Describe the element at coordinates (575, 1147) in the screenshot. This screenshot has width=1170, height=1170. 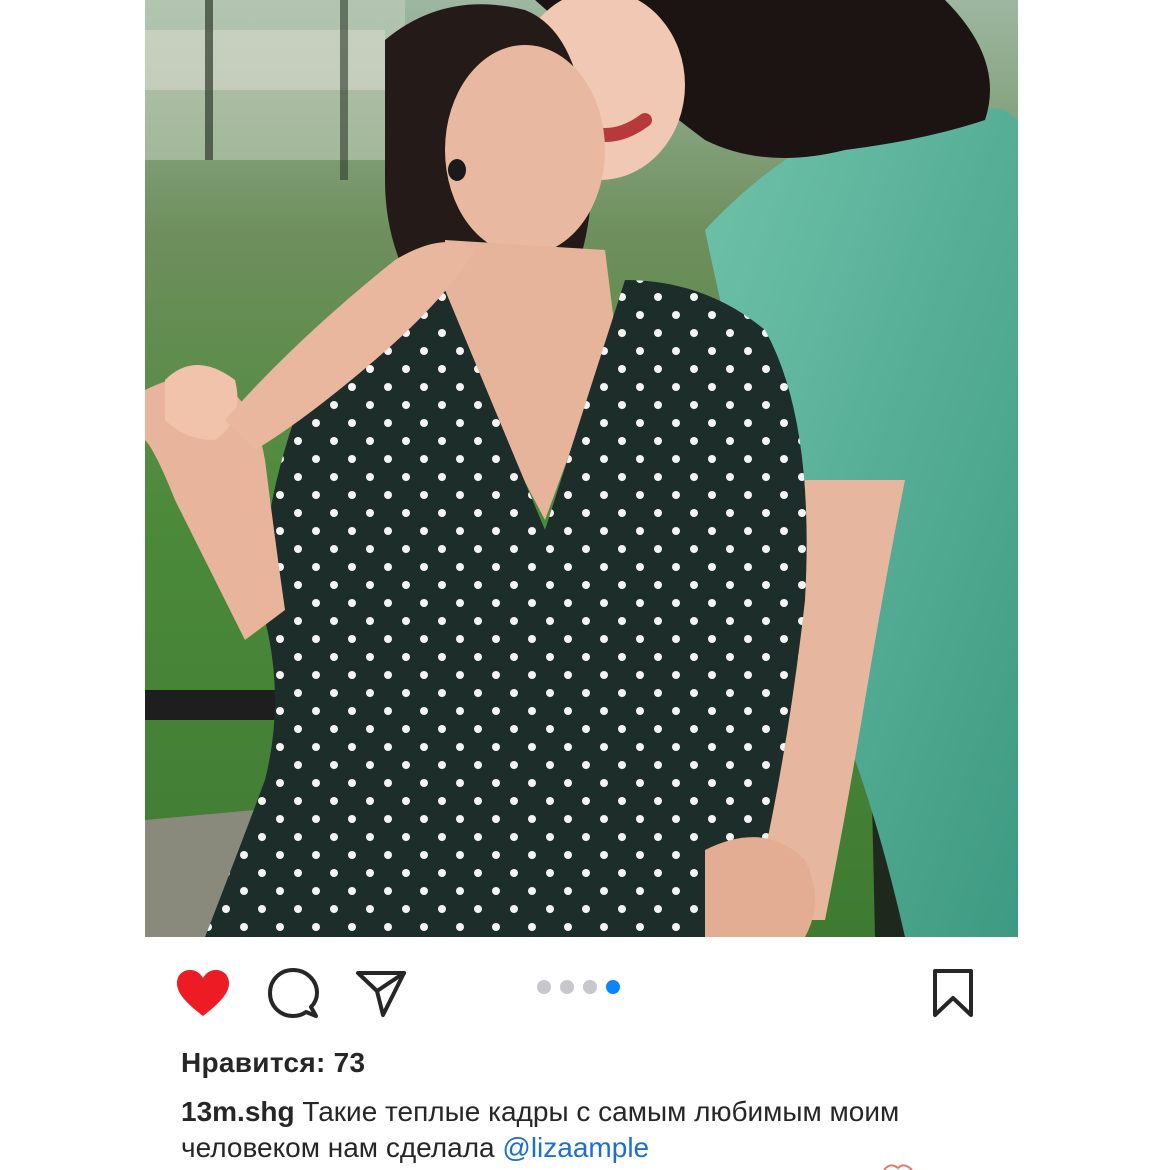
I see `caption-mention-link: @lizaample` at that location.